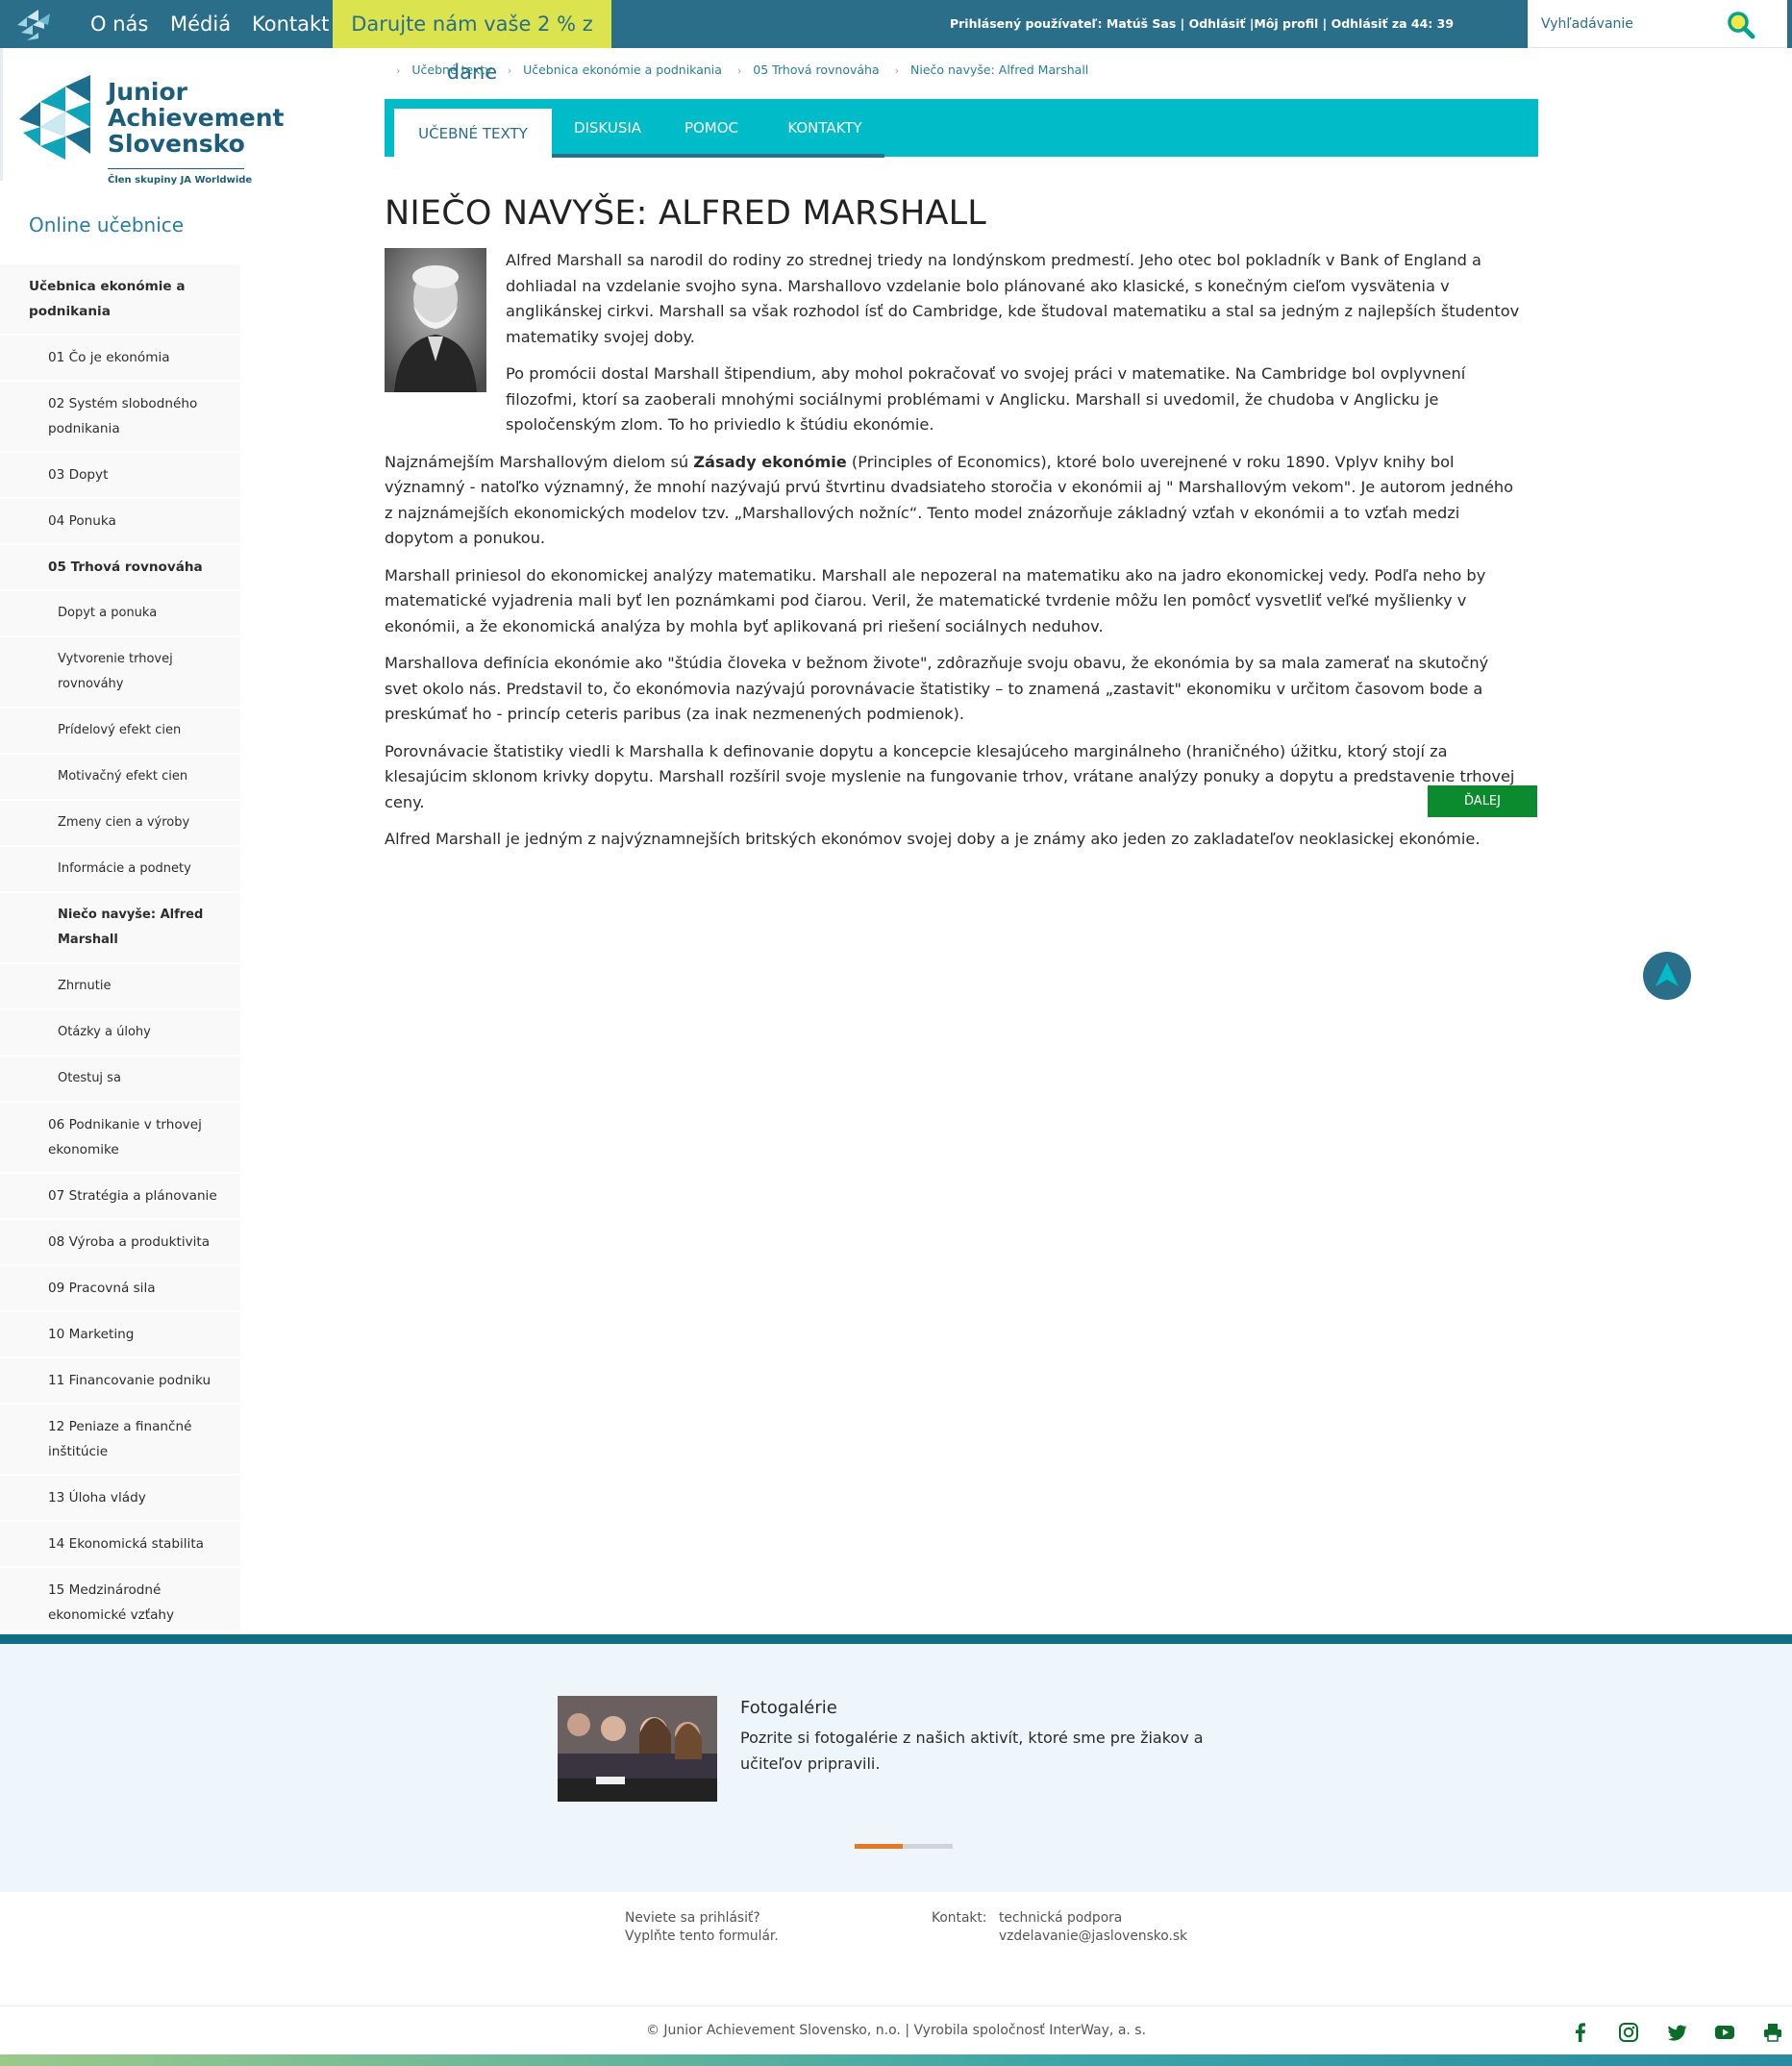 Image resolution: width=1792 pixels, height=2066 pixels. I want to click on breadcrumb-item: Učebné texty, so click(451, 69).